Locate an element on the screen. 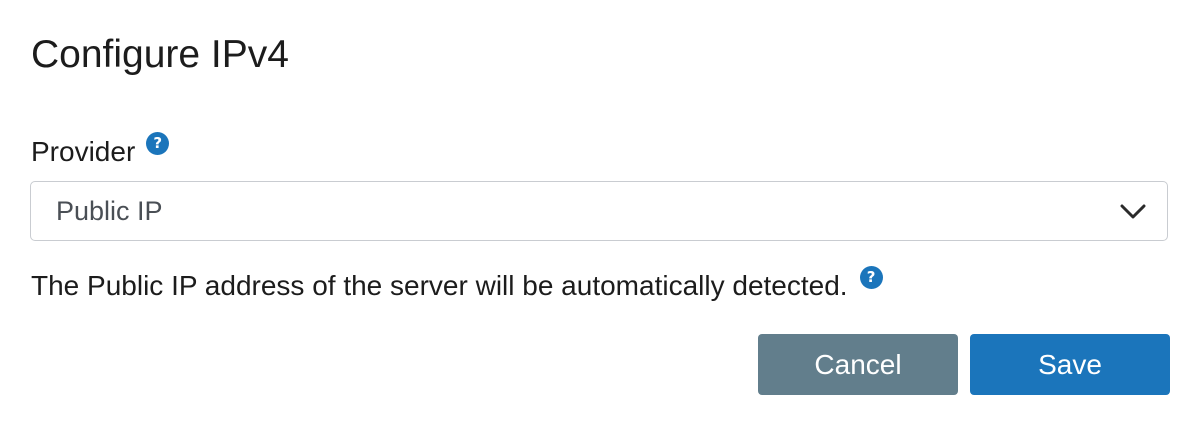 The height and width of the screenshot is (424, 1200). provider-label-row: Provider ? is located at coordinates (100, 152).